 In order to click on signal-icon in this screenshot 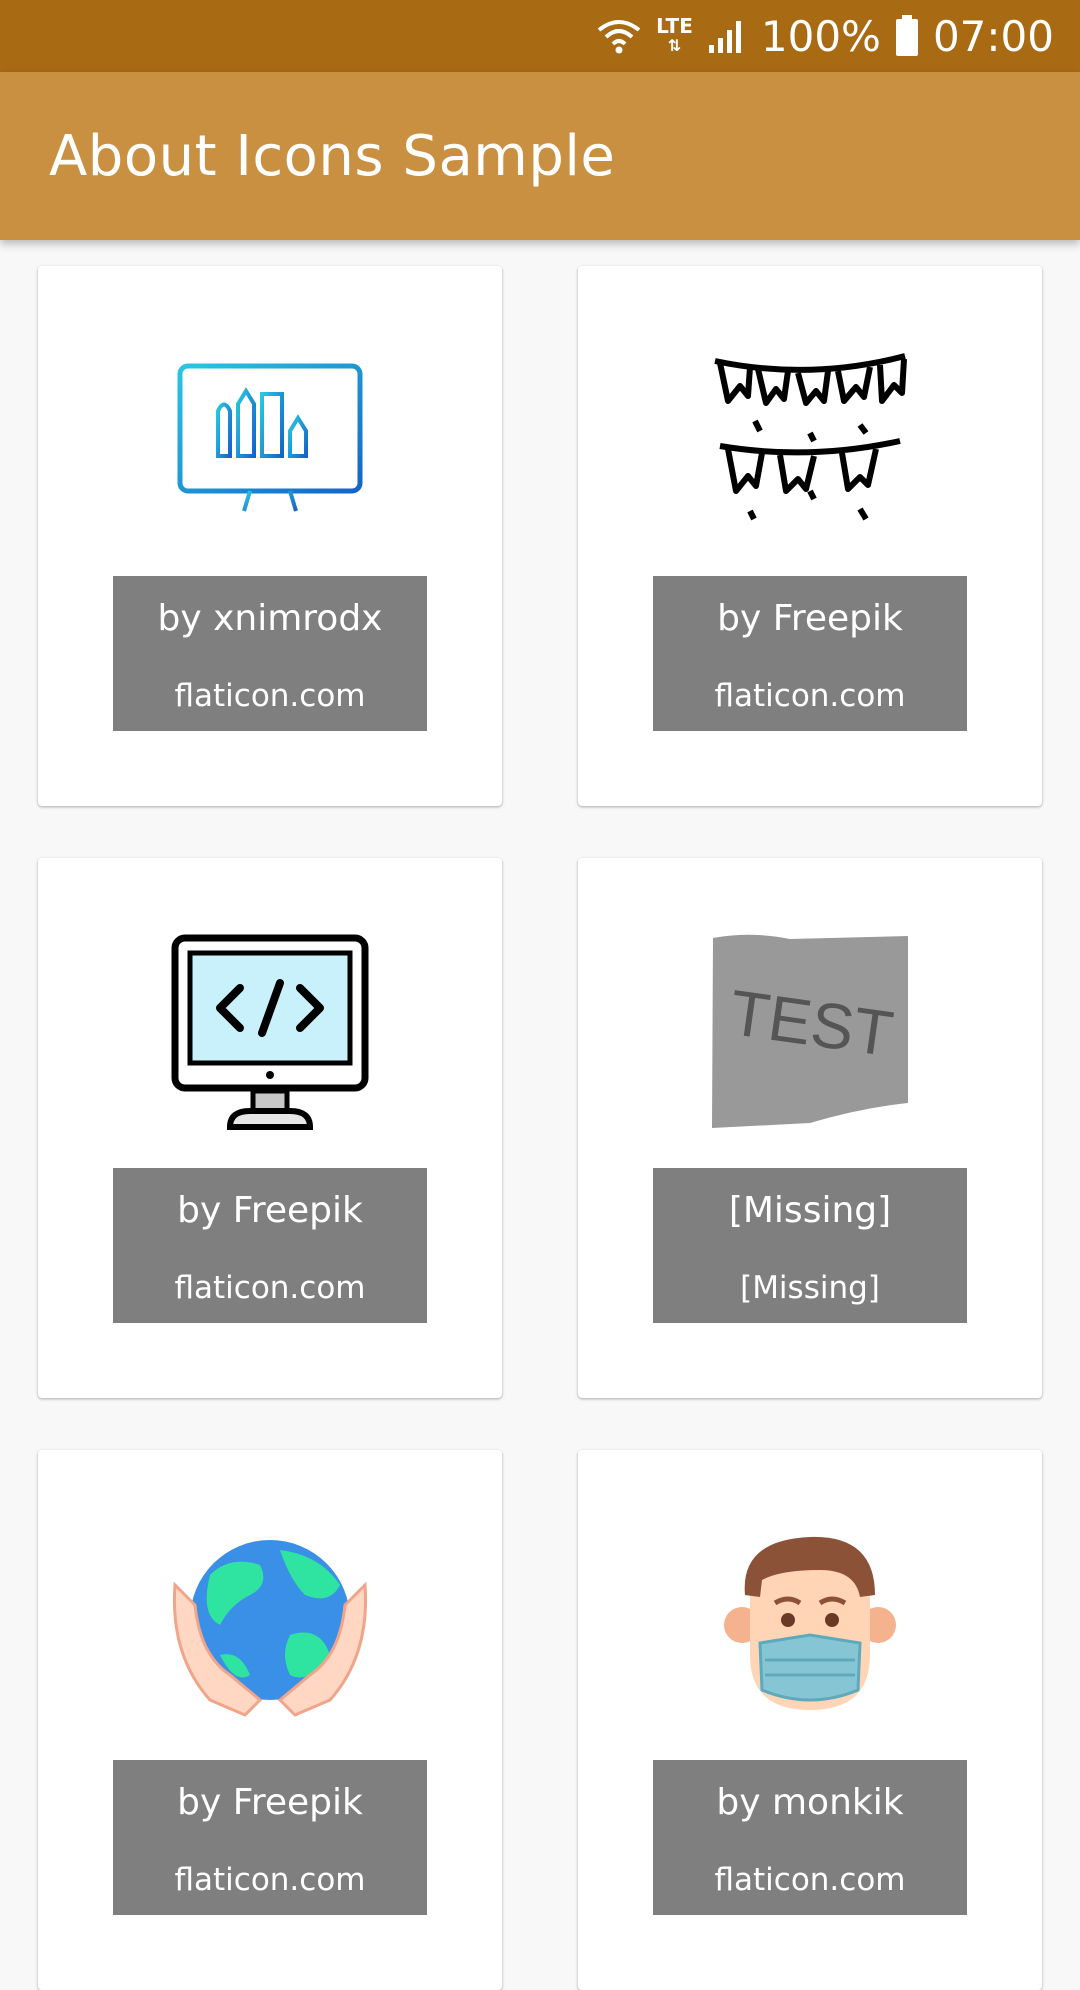, I will do `click(727, 36)`.